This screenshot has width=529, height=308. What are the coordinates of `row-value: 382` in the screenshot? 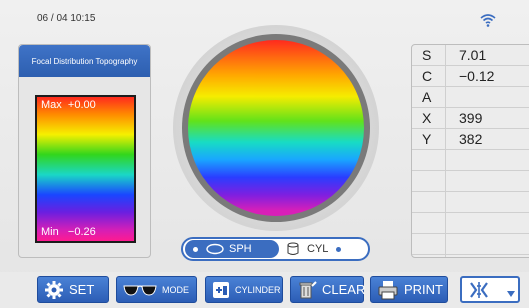 It's located at (471, 139).